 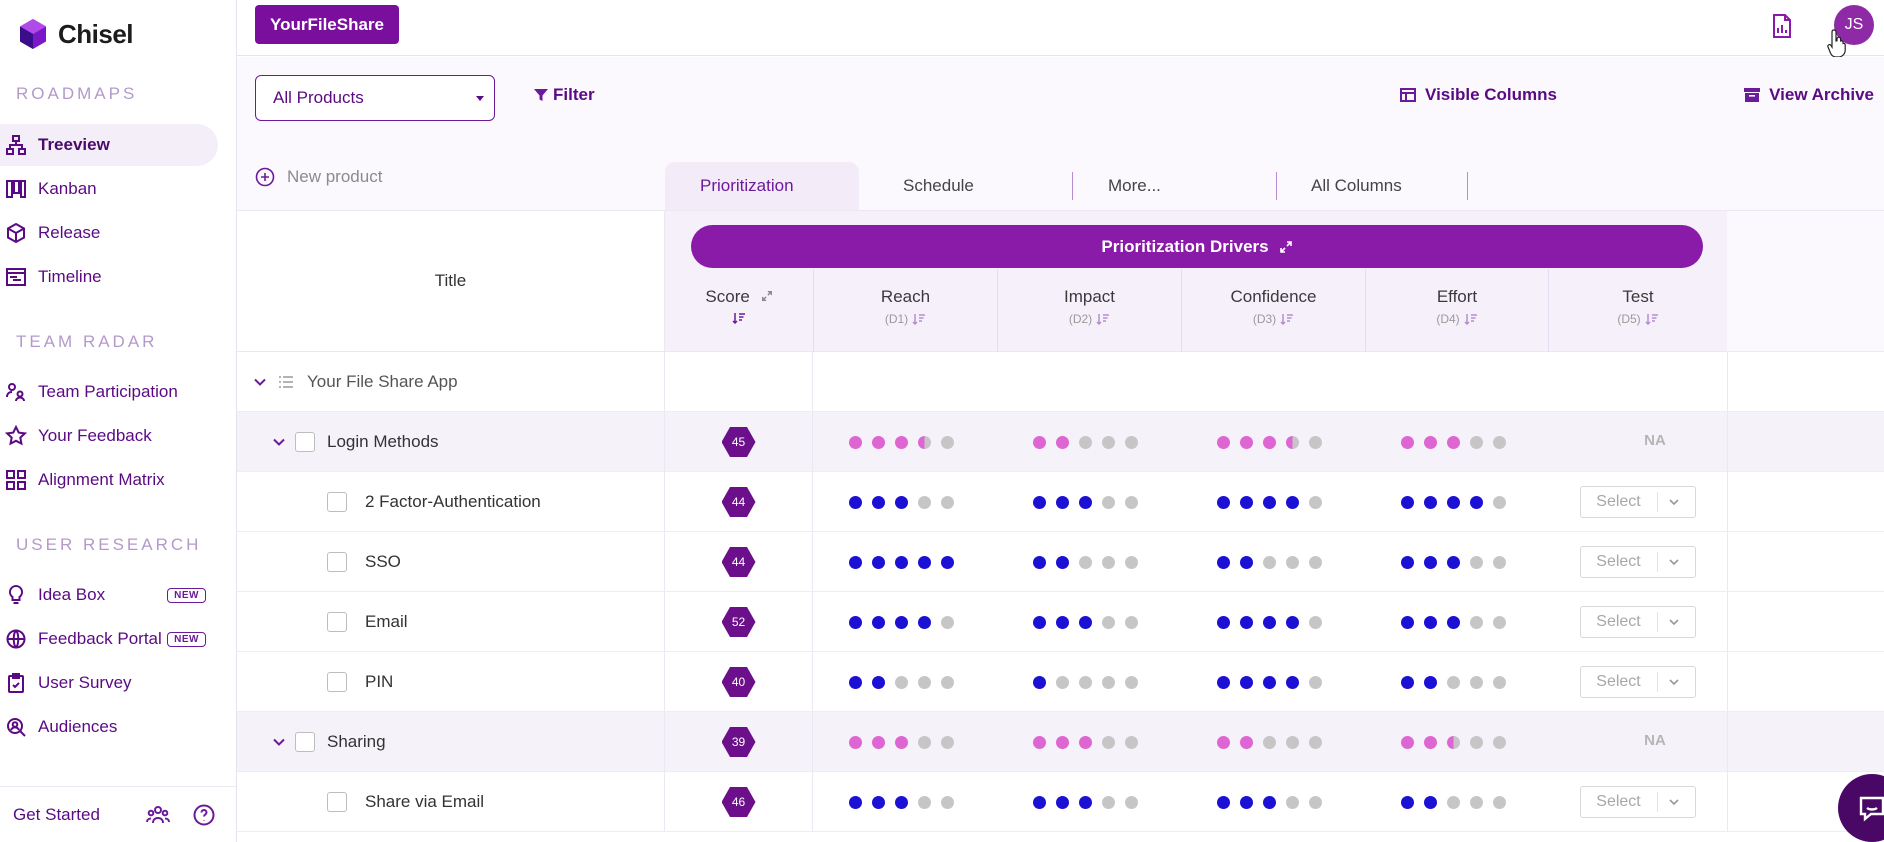 I want to click on new-product-button: New product, so click(x=318, y=177).